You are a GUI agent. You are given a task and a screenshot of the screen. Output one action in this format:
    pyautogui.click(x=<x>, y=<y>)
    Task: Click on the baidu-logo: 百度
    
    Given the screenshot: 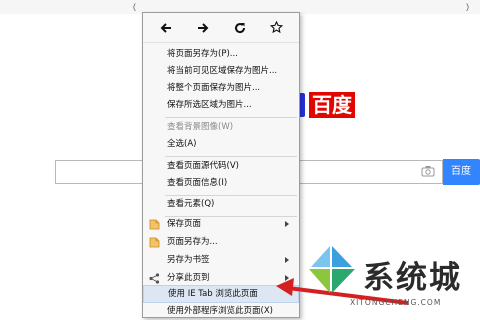 What is the action you would take?
    pyautogui.click(x=324, y=105)
    